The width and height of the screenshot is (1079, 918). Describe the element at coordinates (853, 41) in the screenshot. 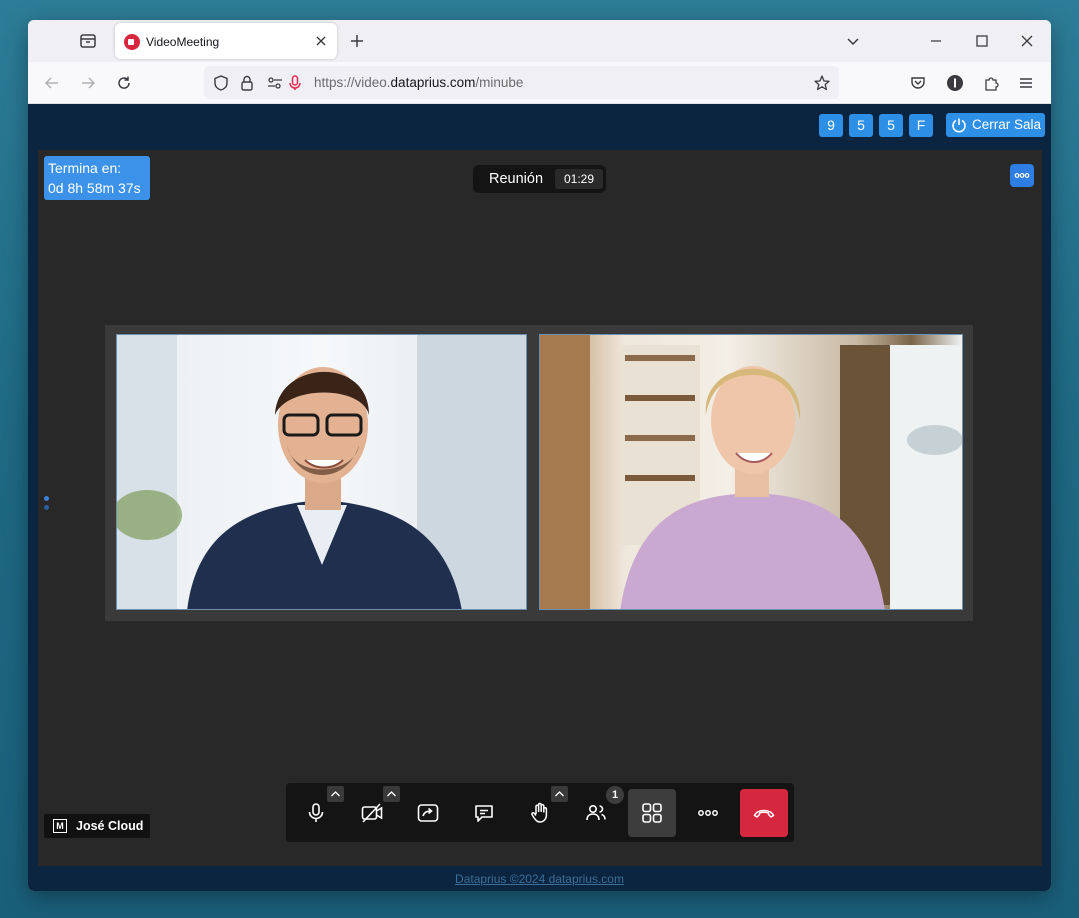

I see `chevron-down-icon` at that location.